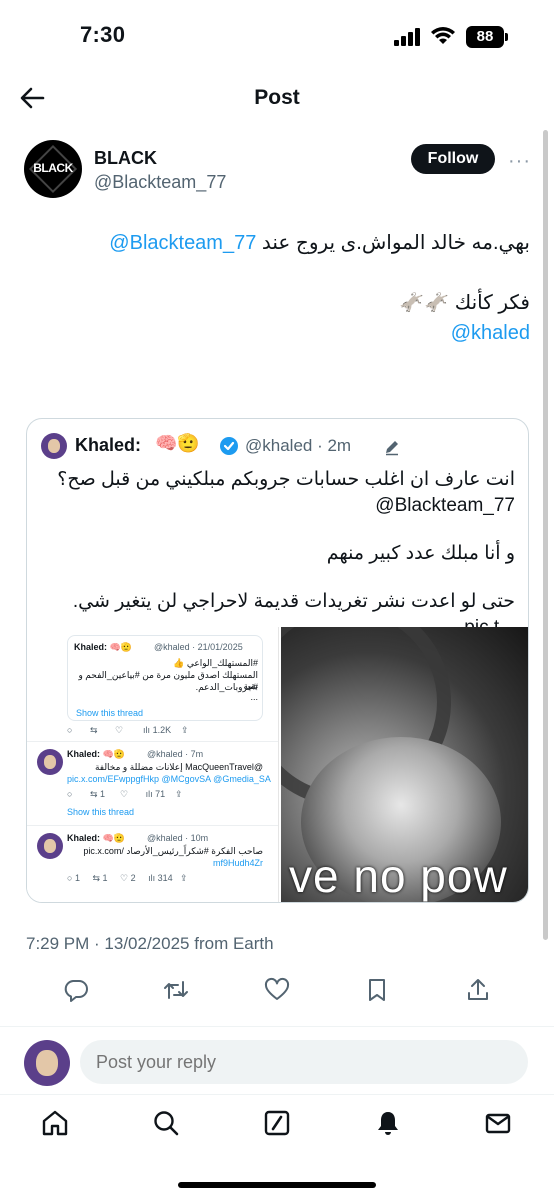 This screenshot has width=554, height=1200. I want to click on avatar: BLACK, so click(53, 169).